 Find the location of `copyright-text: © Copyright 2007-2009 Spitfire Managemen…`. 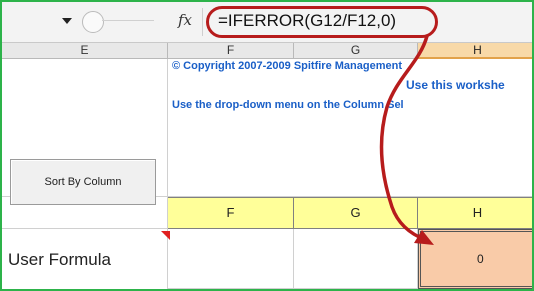

copyright-text: © Copyright 2007-2009 Spitfire Managemen… is located at coordinates (287, 66).